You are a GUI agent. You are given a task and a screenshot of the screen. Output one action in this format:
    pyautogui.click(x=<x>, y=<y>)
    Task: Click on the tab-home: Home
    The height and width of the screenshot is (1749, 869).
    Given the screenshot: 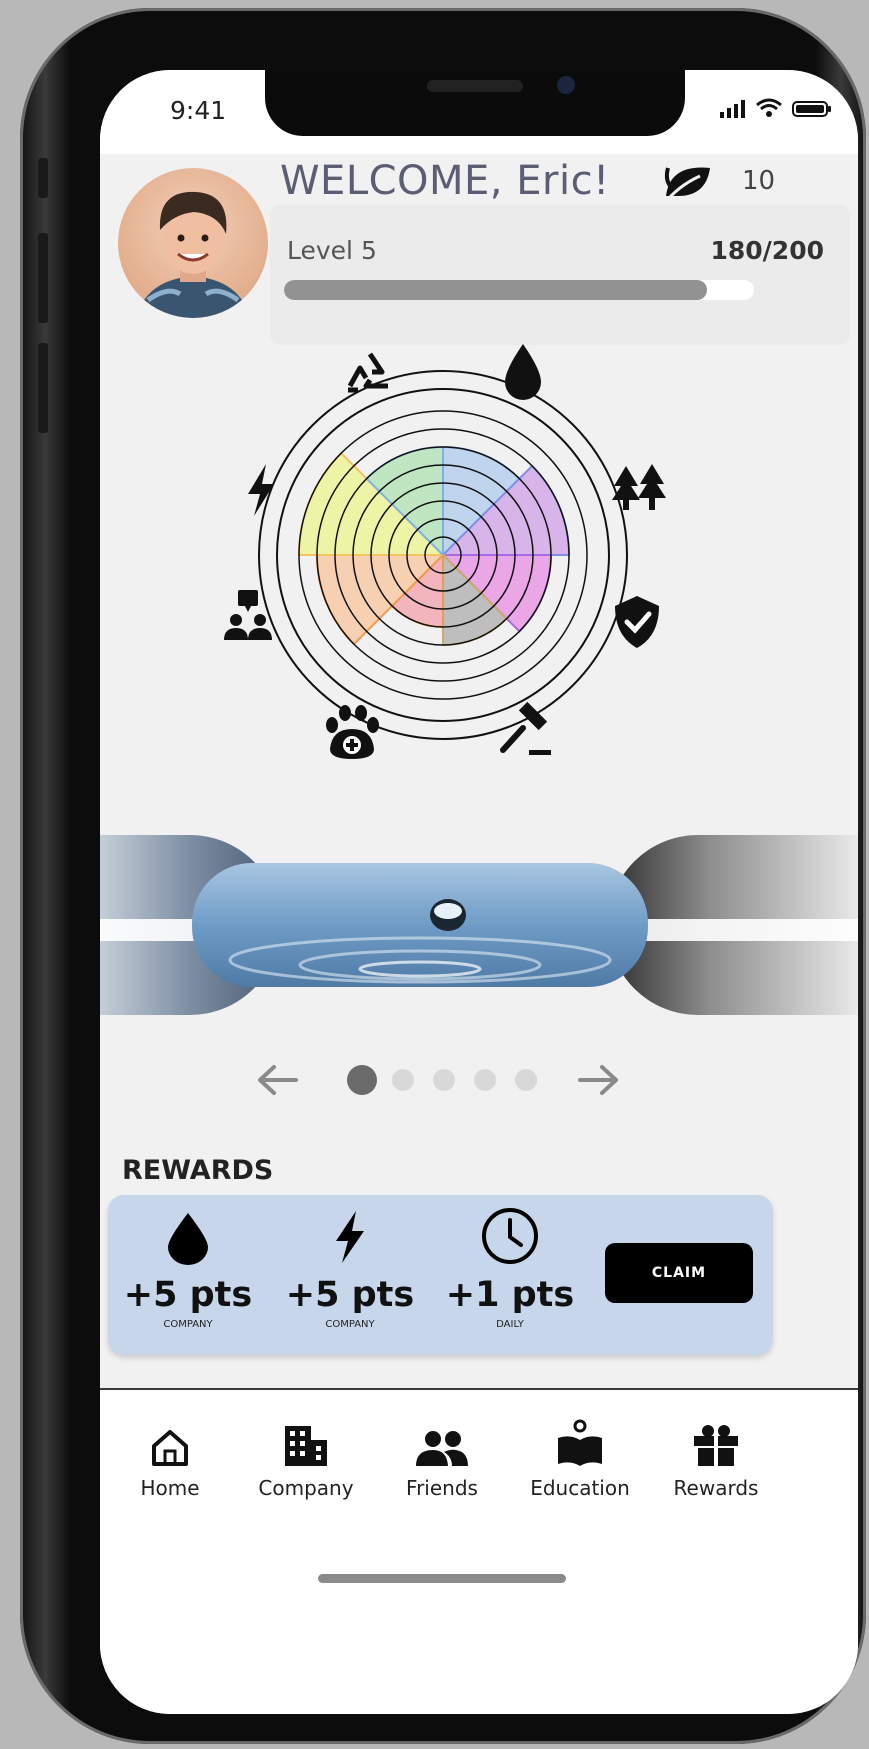 What is the action you would take?
    pyautogui.click(x=170, y=1459)
    